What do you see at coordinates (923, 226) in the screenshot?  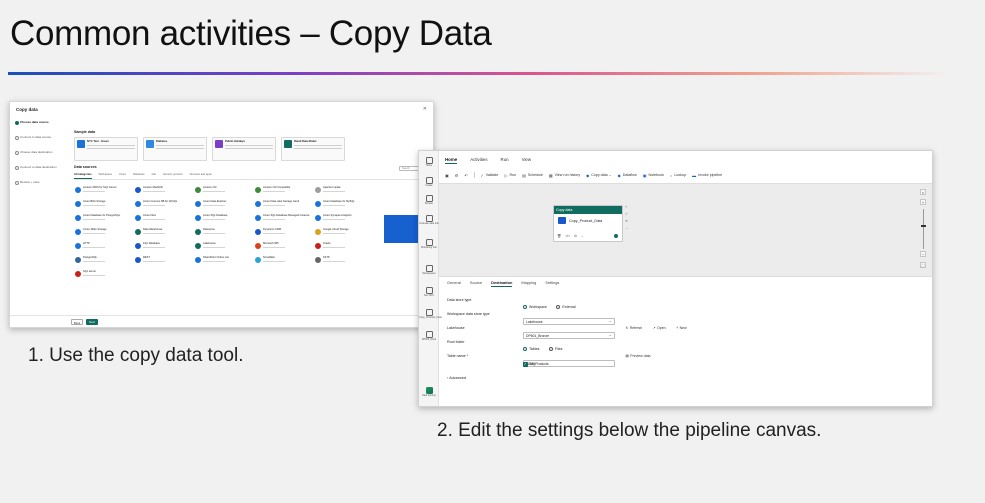 I see `zoom-slider-knob` at bounding box center [923, 226].